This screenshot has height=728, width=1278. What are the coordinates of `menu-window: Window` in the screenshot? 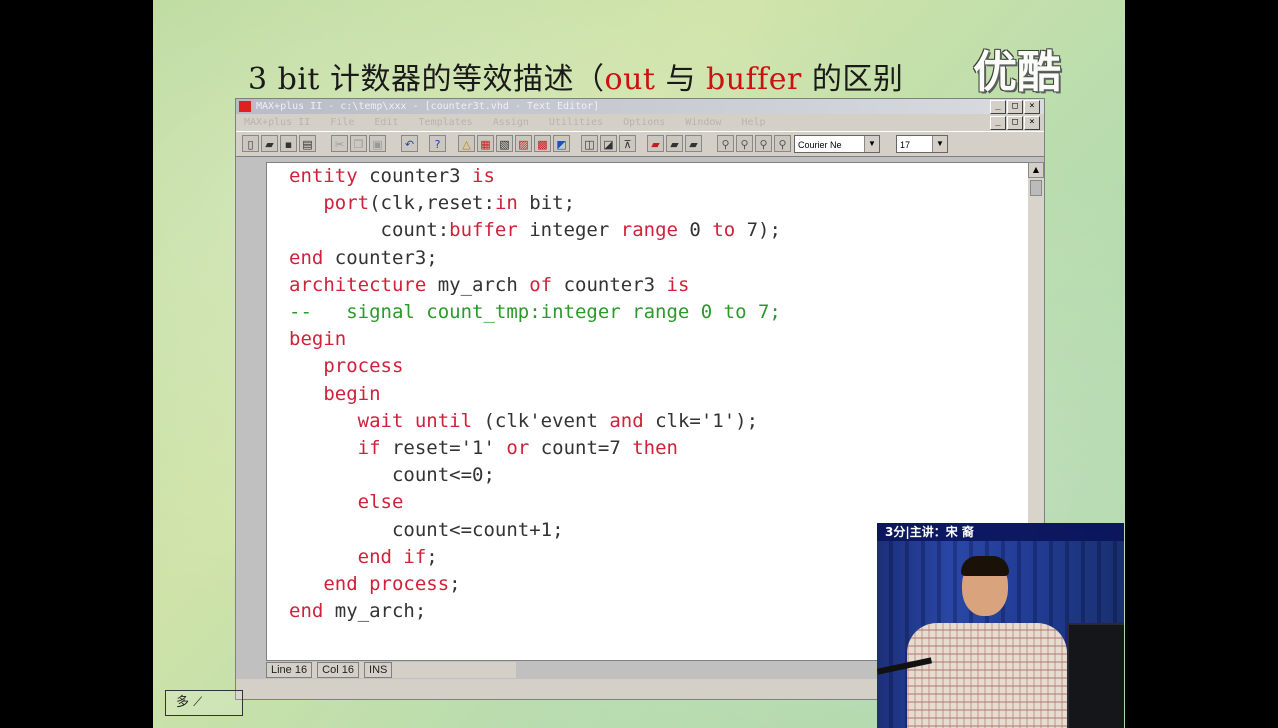 It's located at (703, 122).